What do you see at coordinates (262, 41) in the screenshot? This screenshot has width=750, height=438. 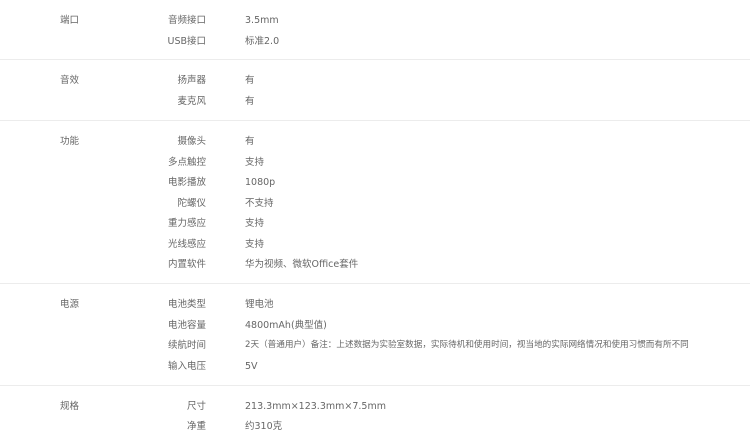 I see `spec-value: 标准2.0` at bounding box center [262, 41].